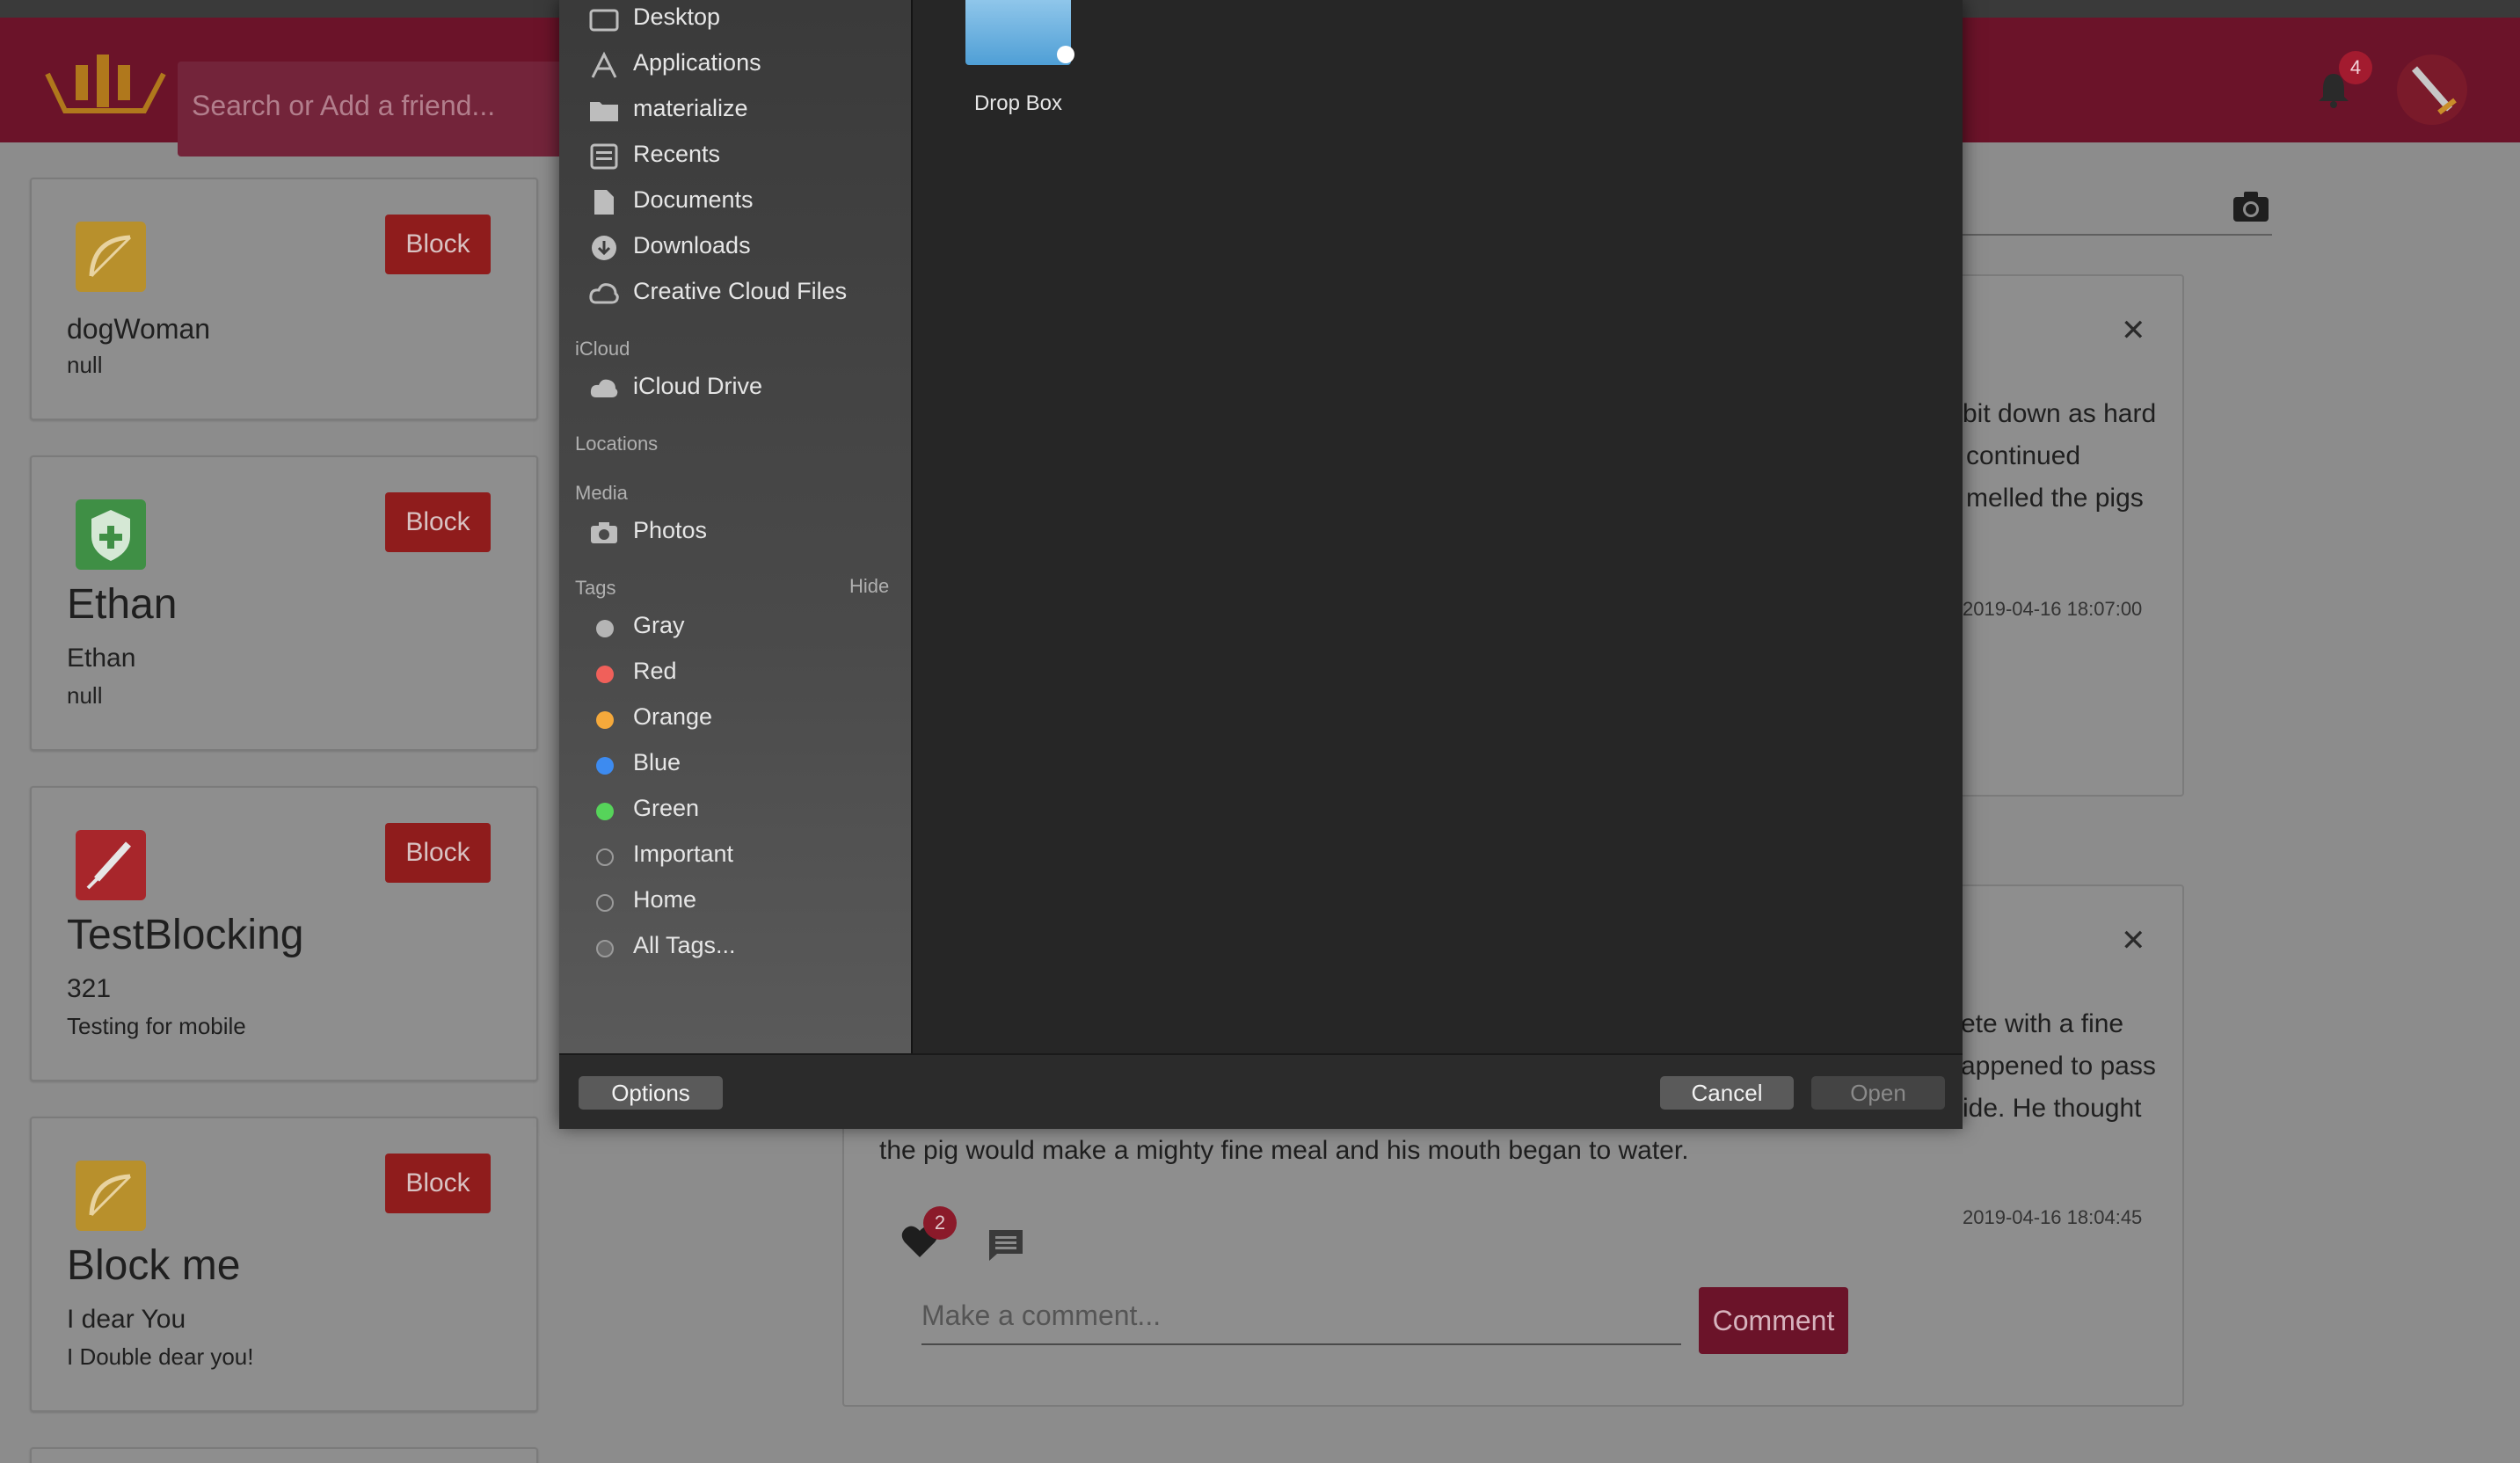 The image size is (2520, 1463). What do you see at coordinates (284, 299) in the screenshot?
I see `contact-card: Block dogWoman null` at bounding box center [284, 299].